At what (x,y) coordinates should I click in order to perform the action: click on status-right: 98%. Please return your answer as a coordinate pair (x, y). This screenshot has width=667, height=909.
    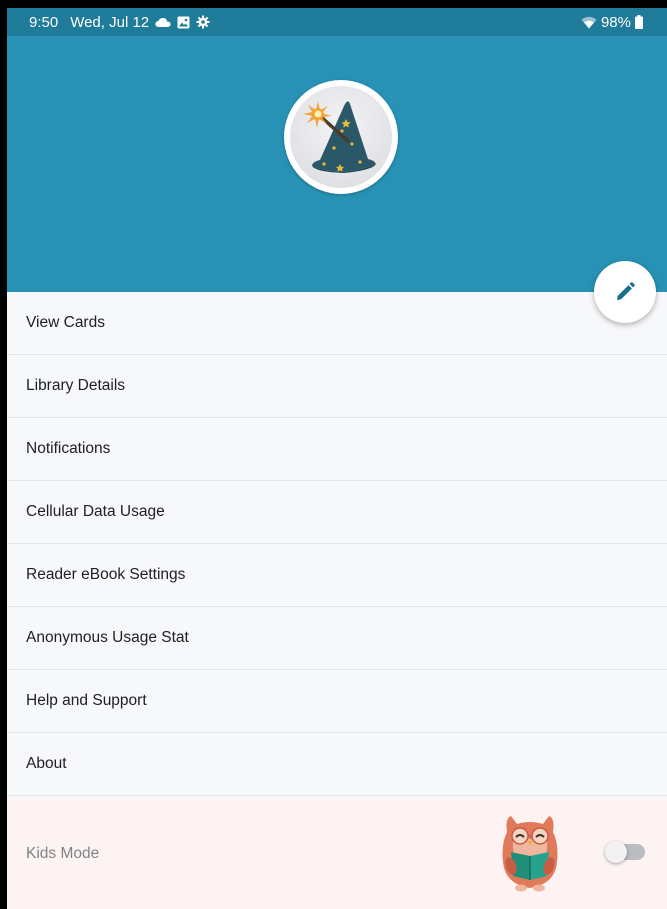
    Looking at the image, I should click on (612, 22).